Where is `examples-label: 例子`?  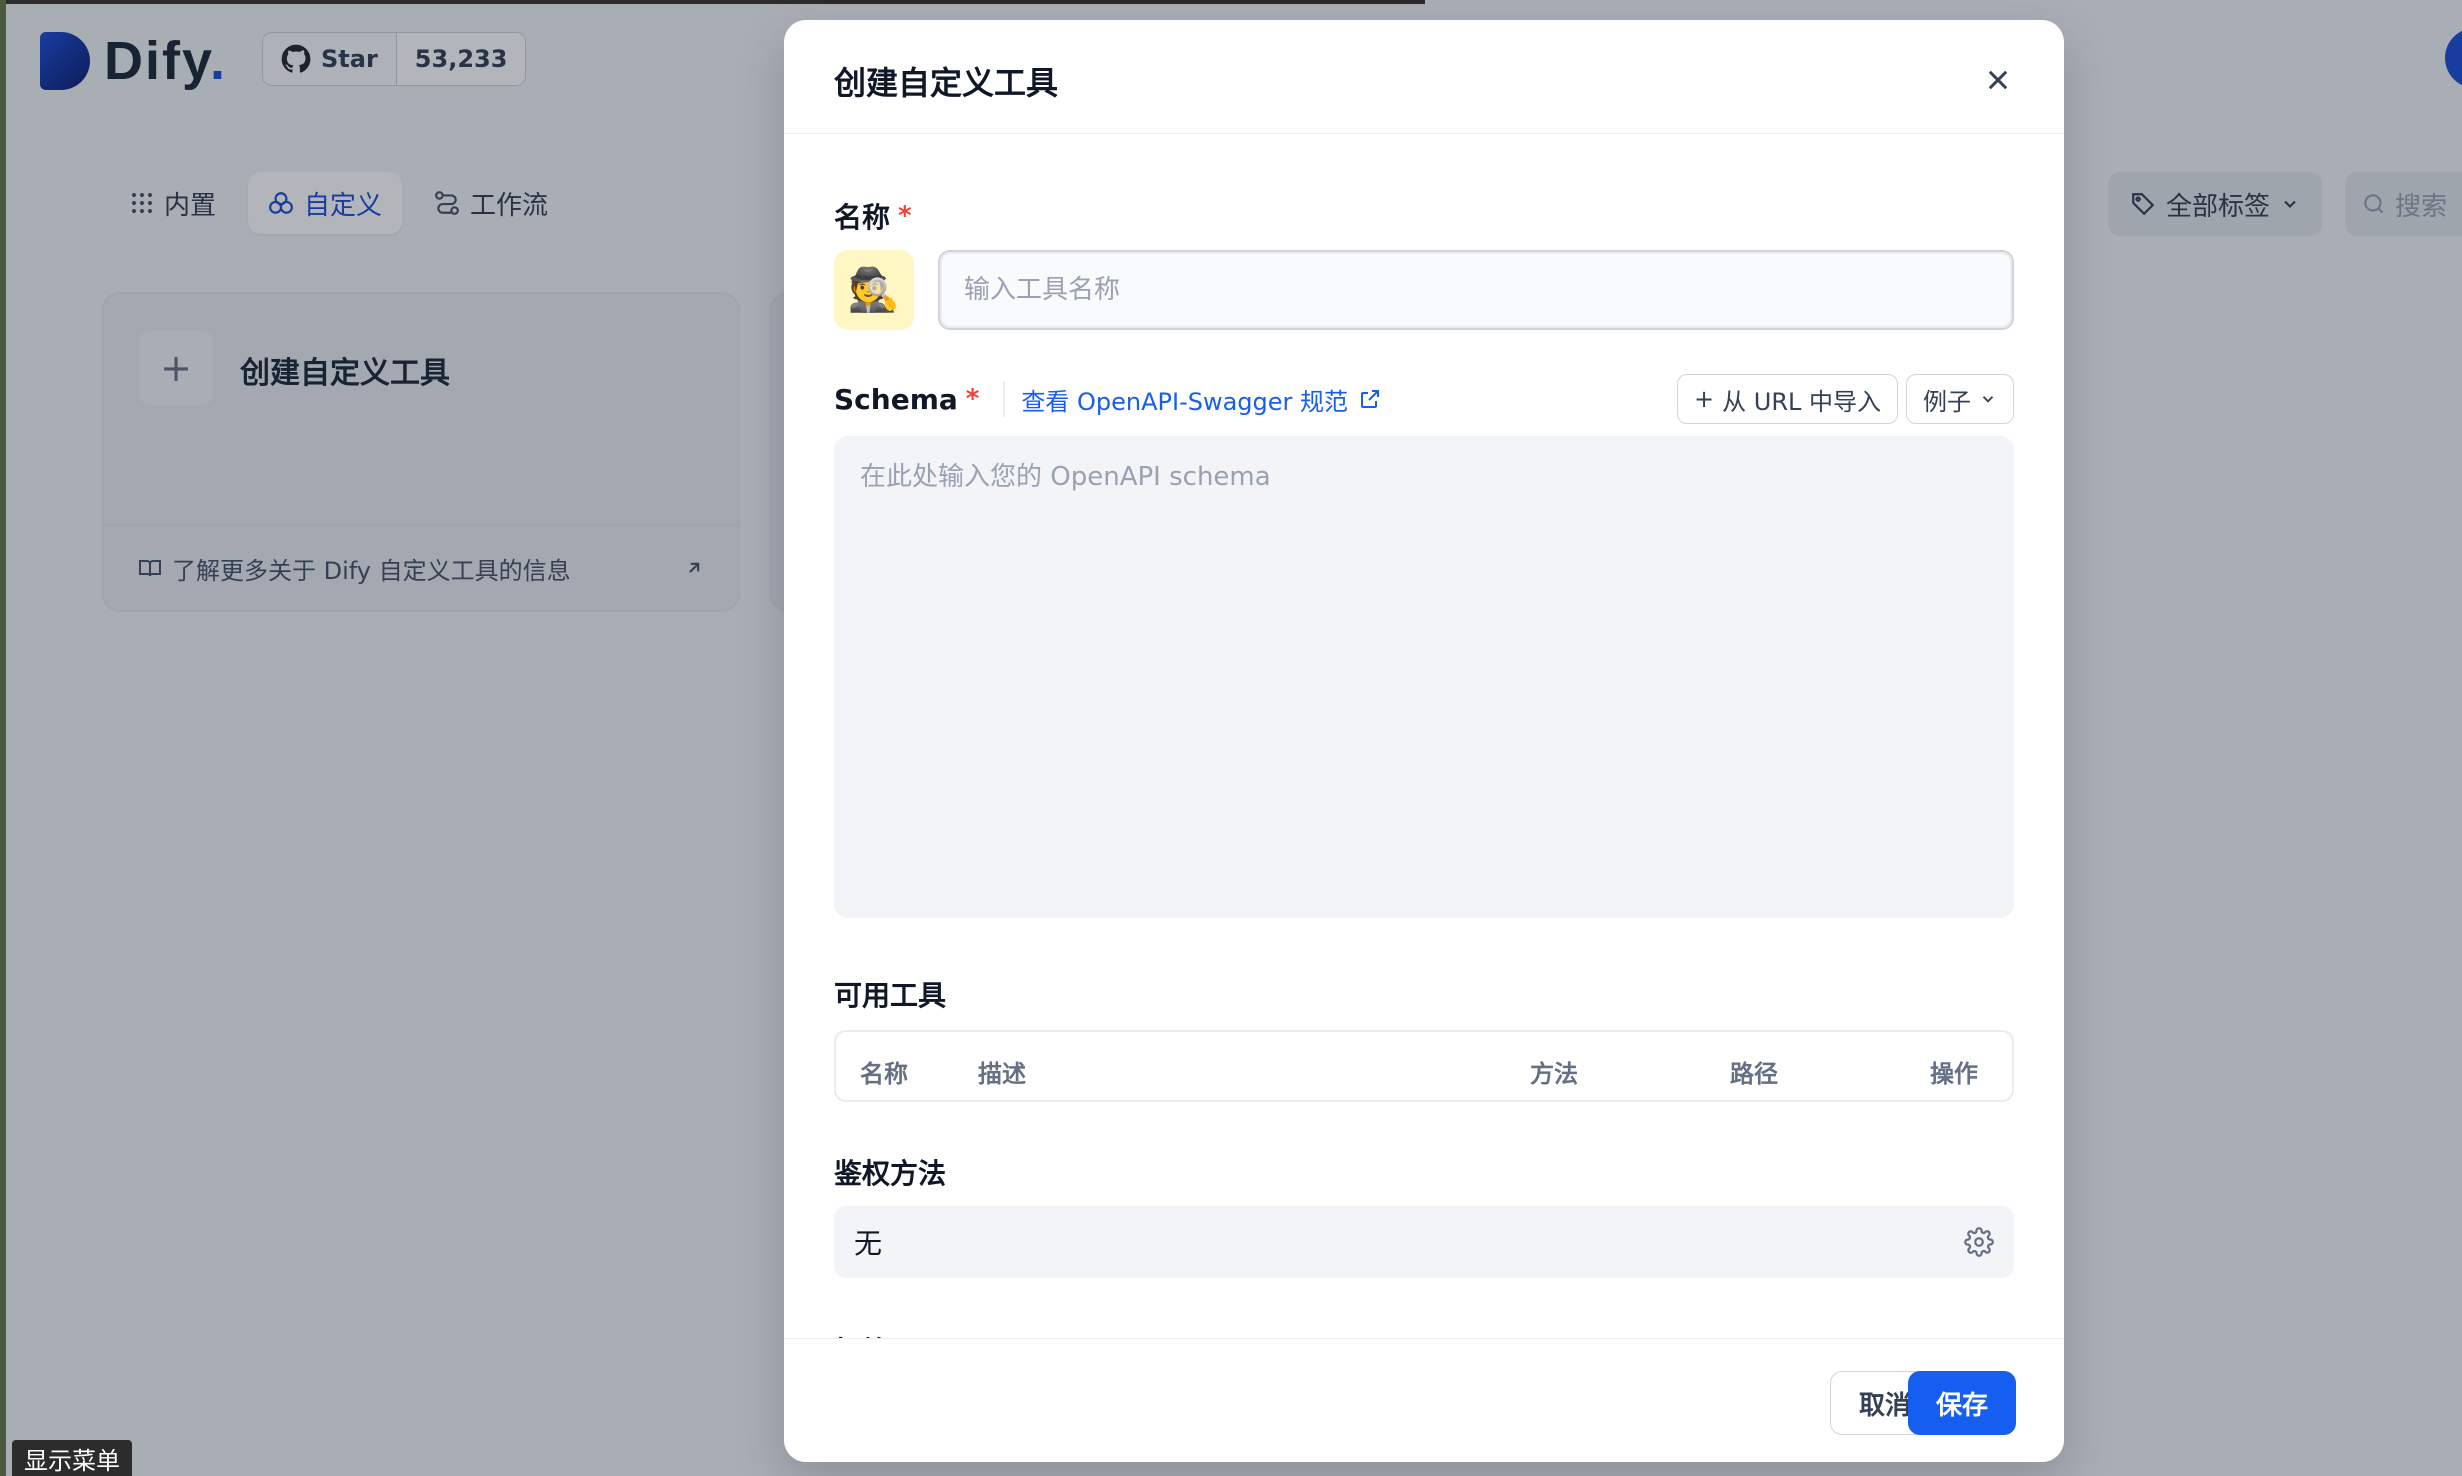 examples-label: 例子 is located at coordinates (1947, 401).